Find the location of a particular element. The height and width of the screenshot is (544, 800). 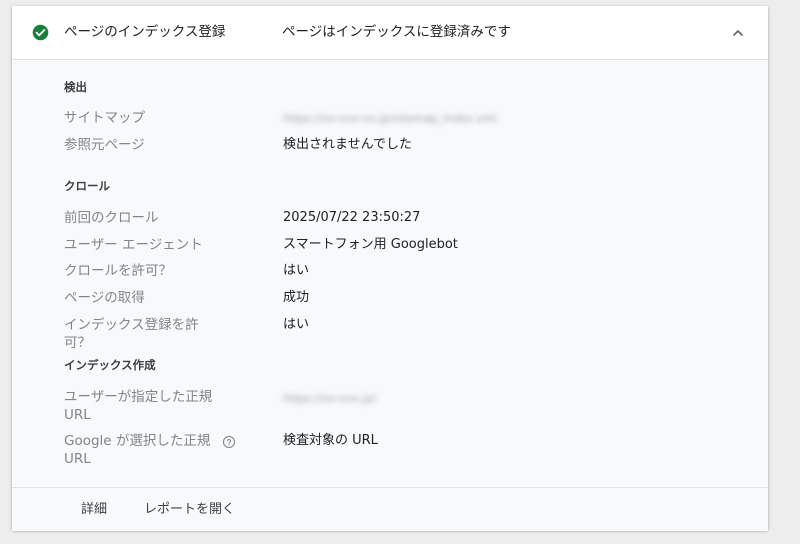

google-canonical-value: 検査対象の URL is located at coordinates (330, 440).